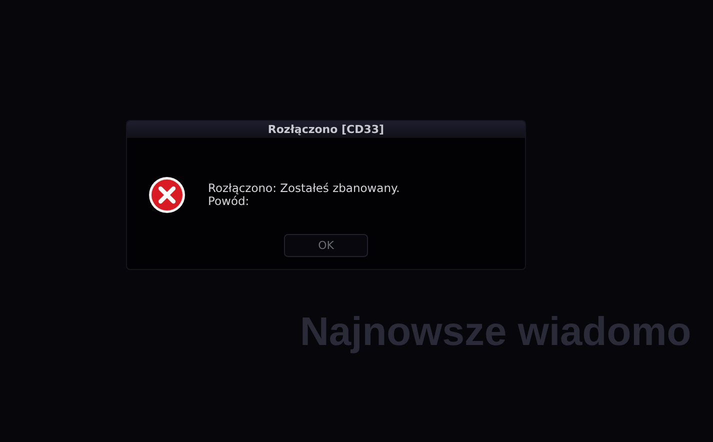 This screenshot has height=442, width=713. Describe the element at coordinates (229, 201) in the screenshot. I see `message-text: Powód:` at that location.